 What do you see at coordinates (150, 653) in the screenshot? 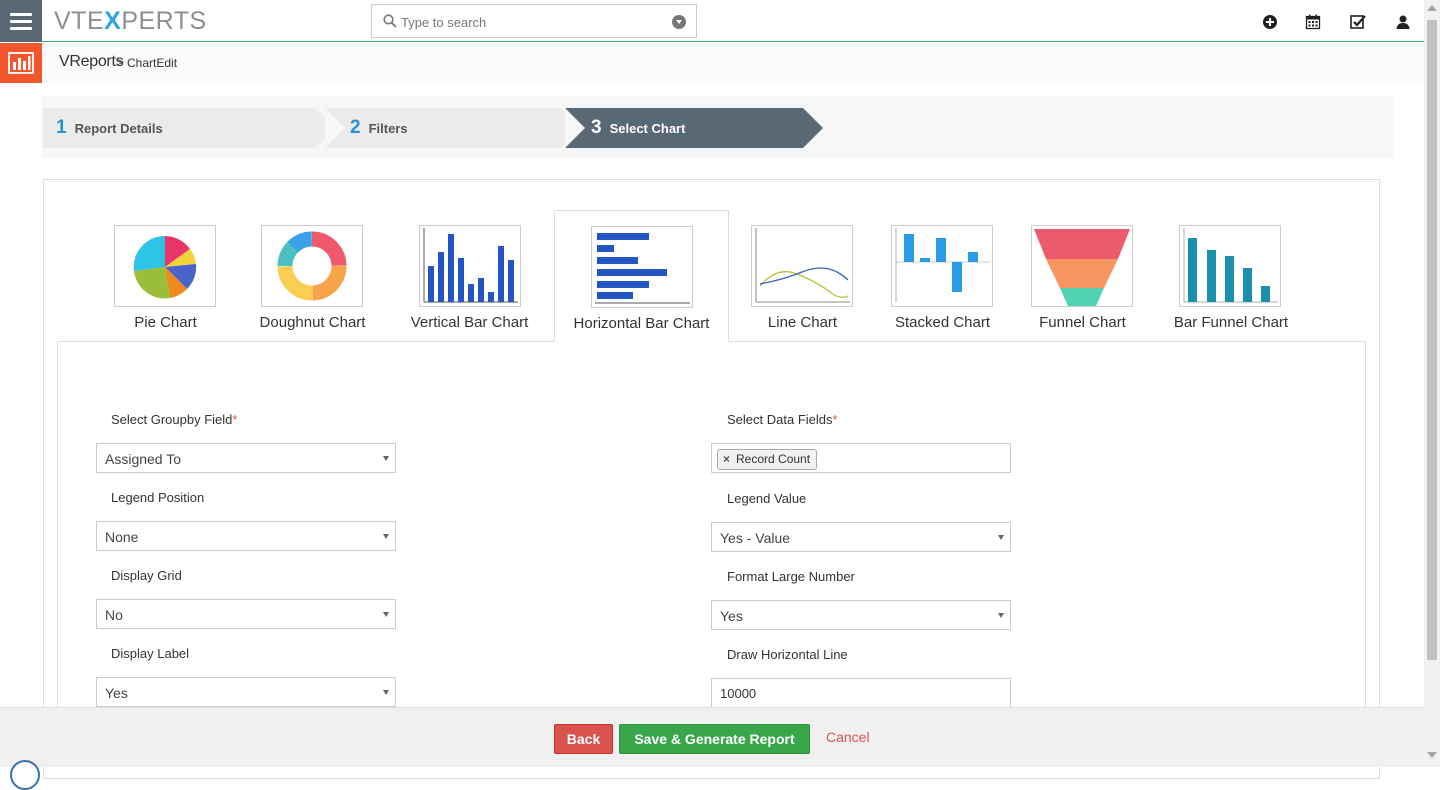
I see `display-label-label: Display Label` at bounding box center [150, 653].